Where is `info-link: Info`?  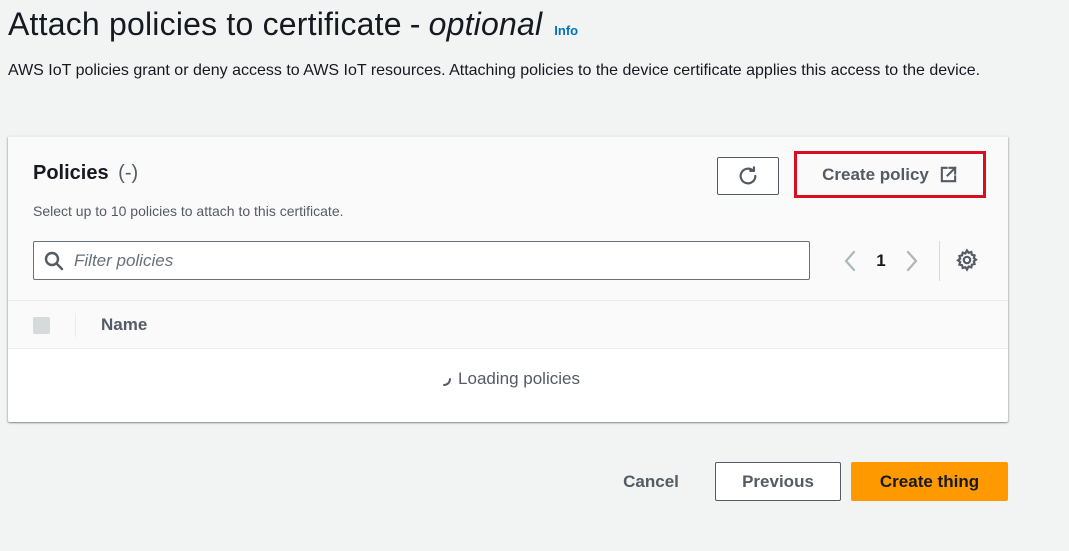
info-link: Info is located at coordinates (566, 30).